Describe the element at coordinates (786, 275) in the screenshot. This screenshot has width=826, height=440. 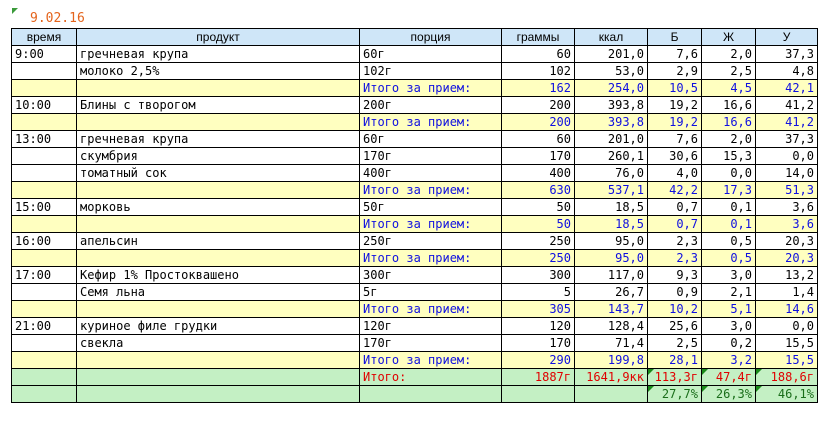
I see `cell-carbs: 13,2` at that location.